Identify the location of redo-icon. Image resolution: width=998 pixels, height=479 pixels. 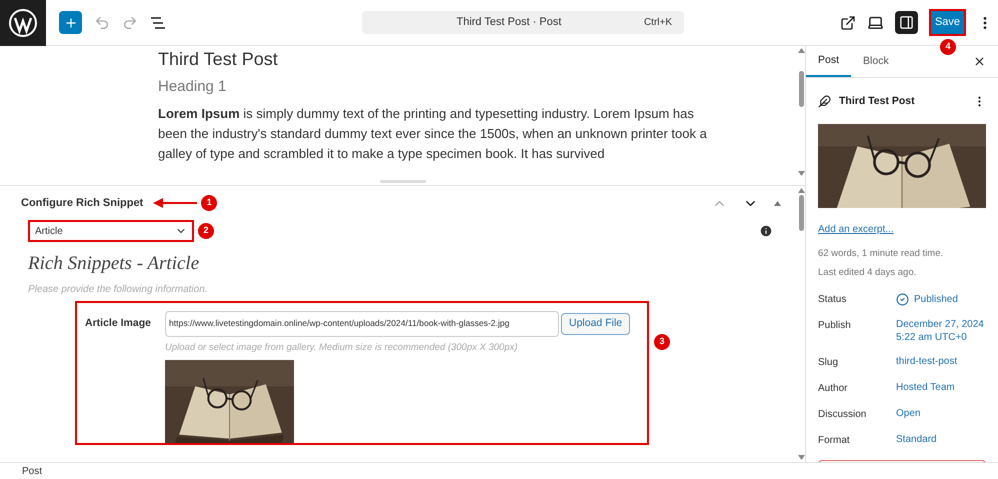
(130, 22).